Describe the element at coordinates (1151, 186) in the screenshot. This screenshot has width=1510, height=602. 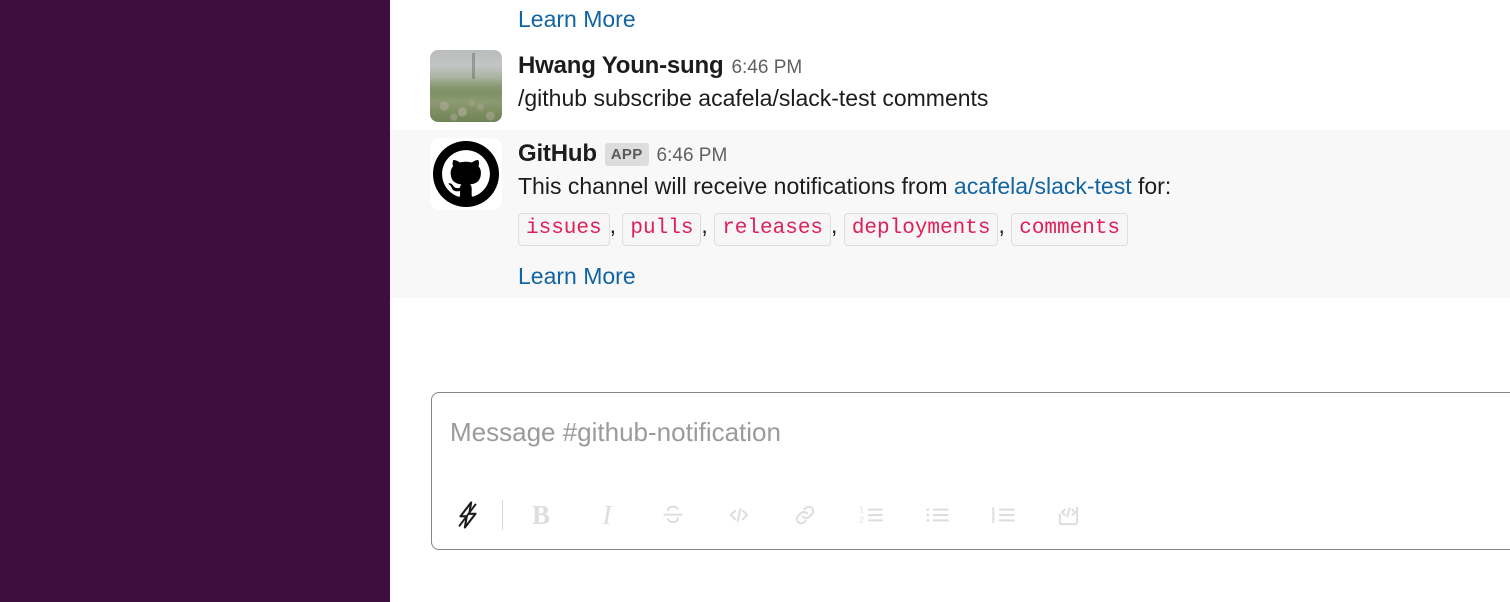
I see `message-text-after: for:` at that location.